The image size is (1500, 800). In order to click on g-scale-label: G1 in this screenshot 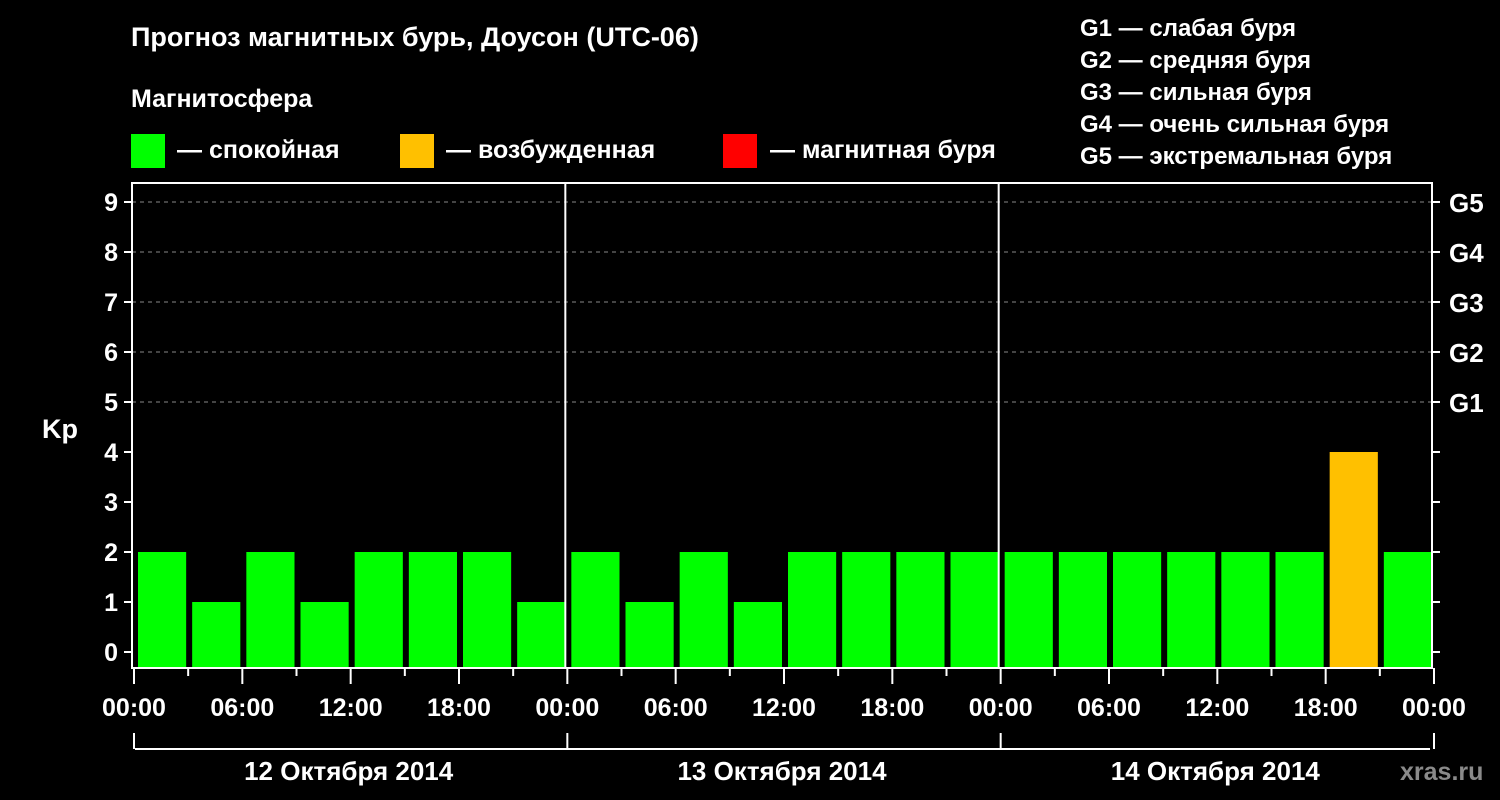, I will do `click(1466, 403)`.